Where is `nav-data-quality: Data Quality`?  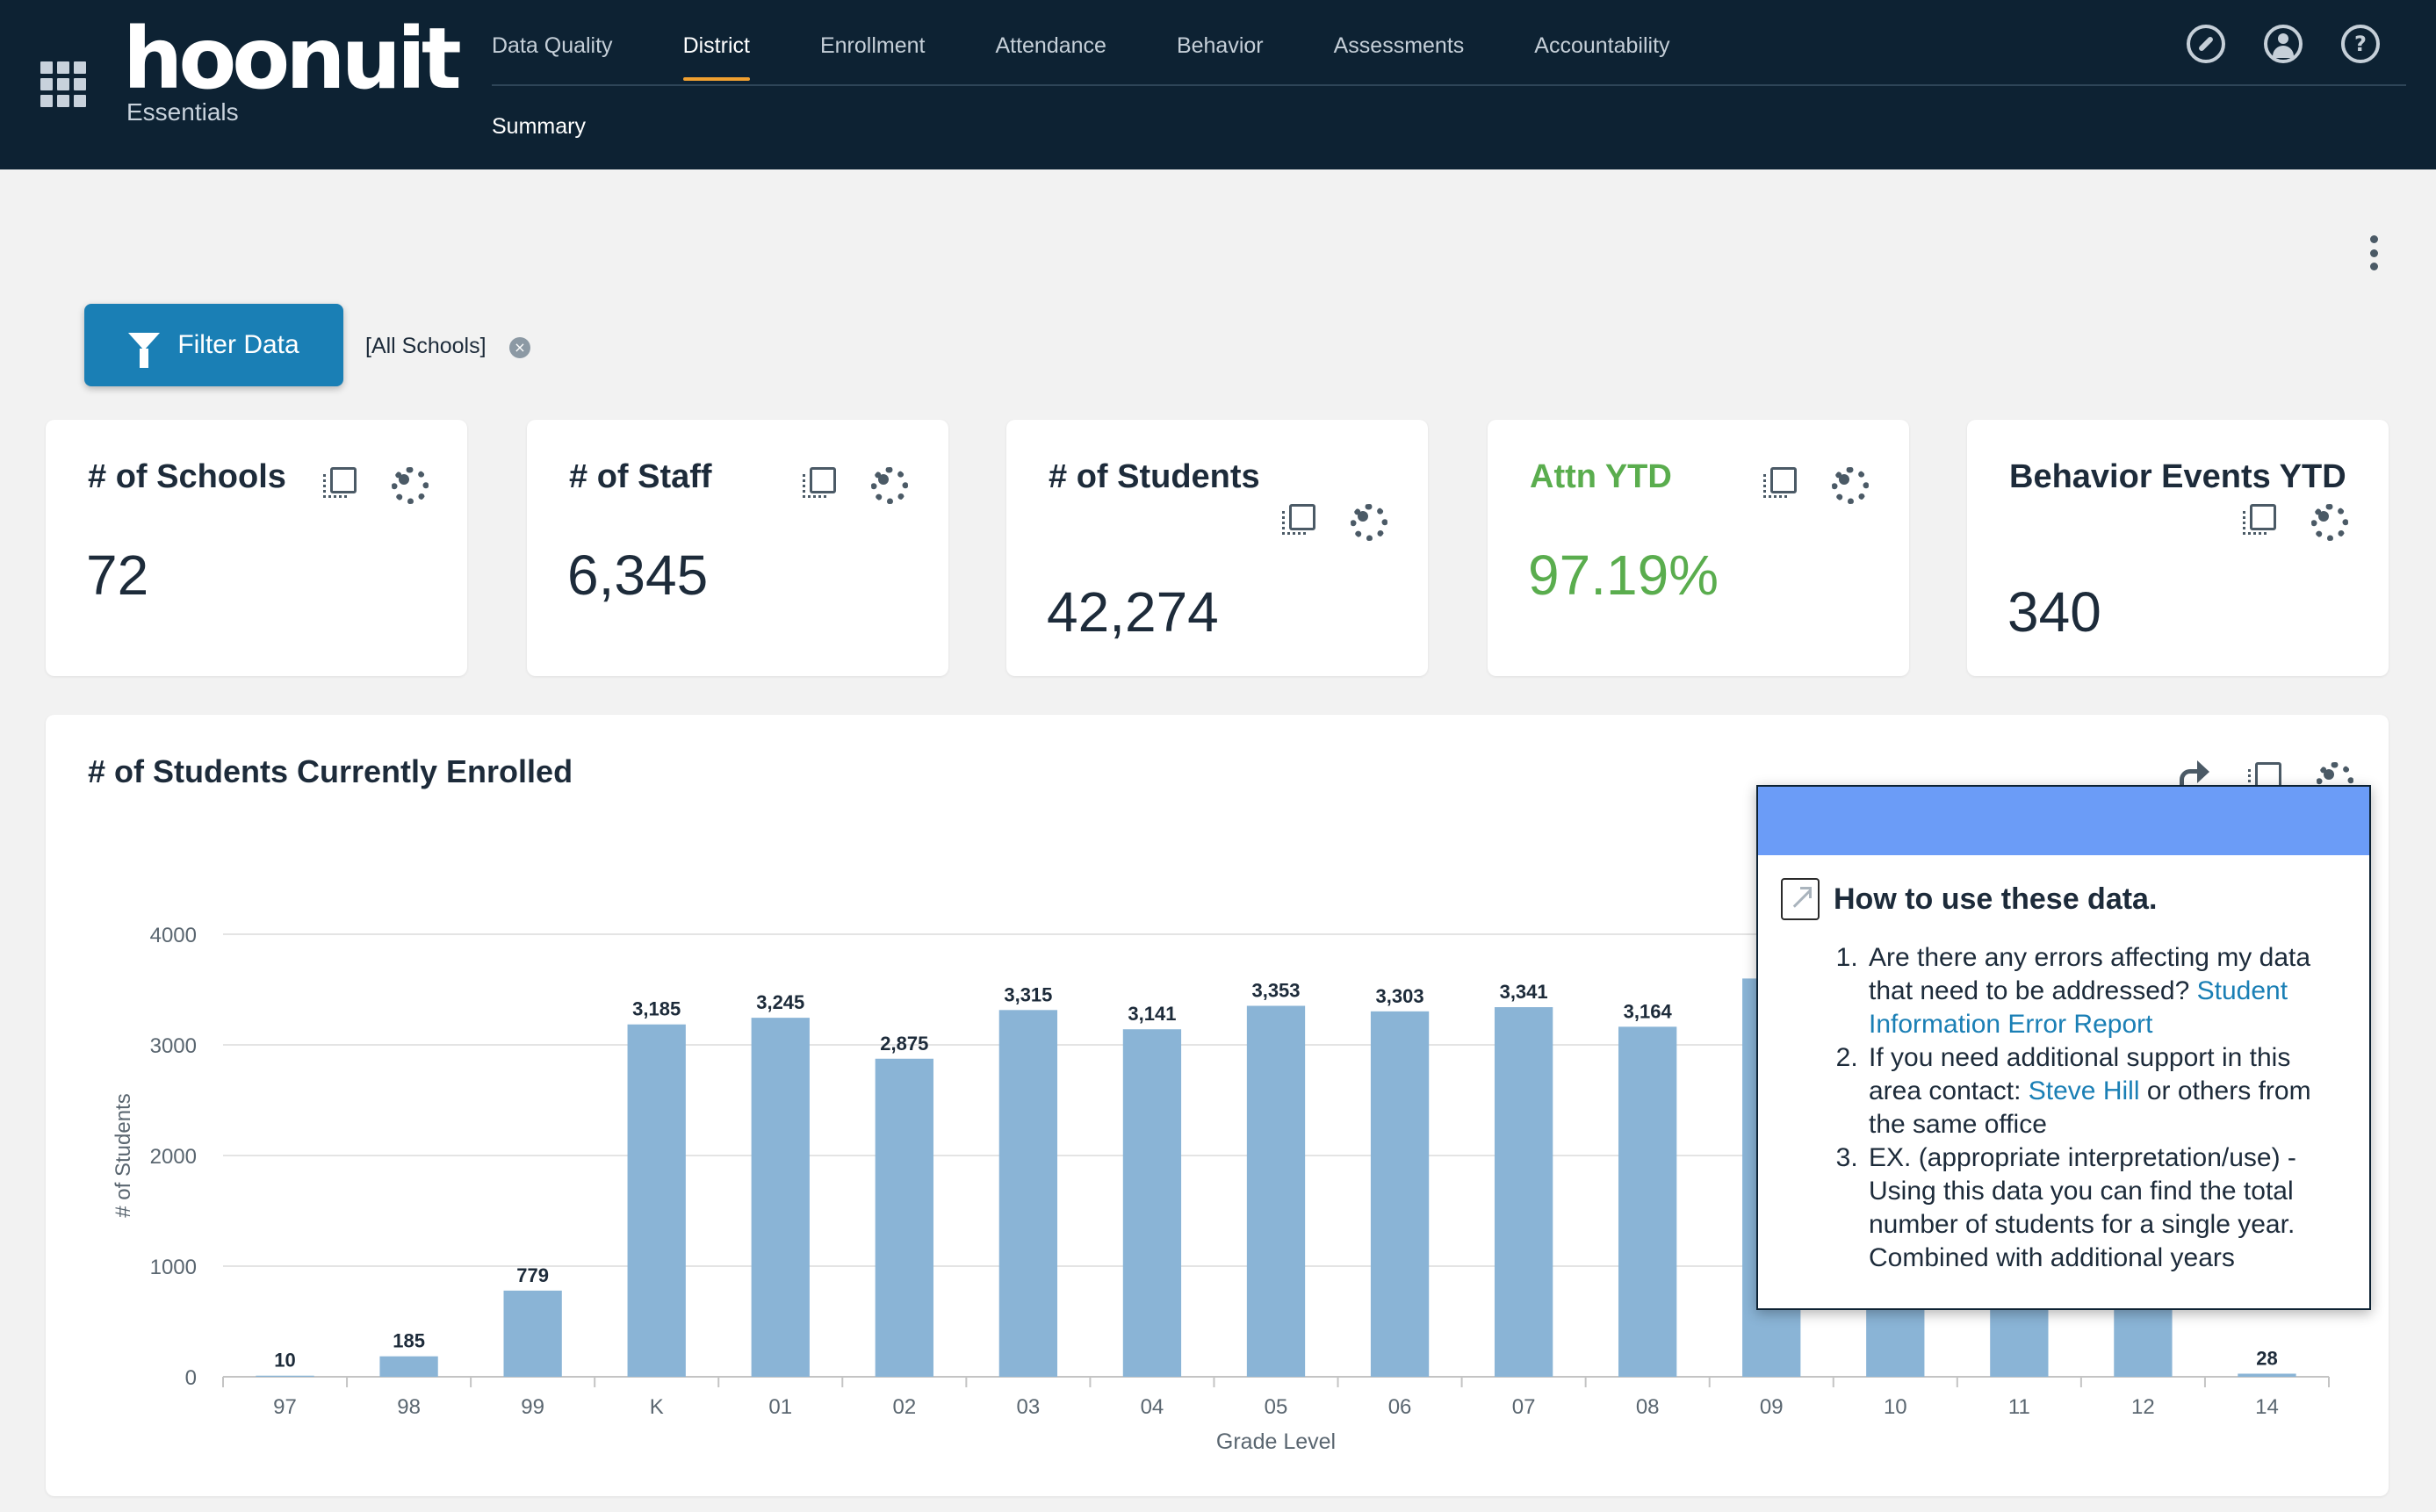
nav-data-quality: Data Quality is located at coordinates (552, 54).